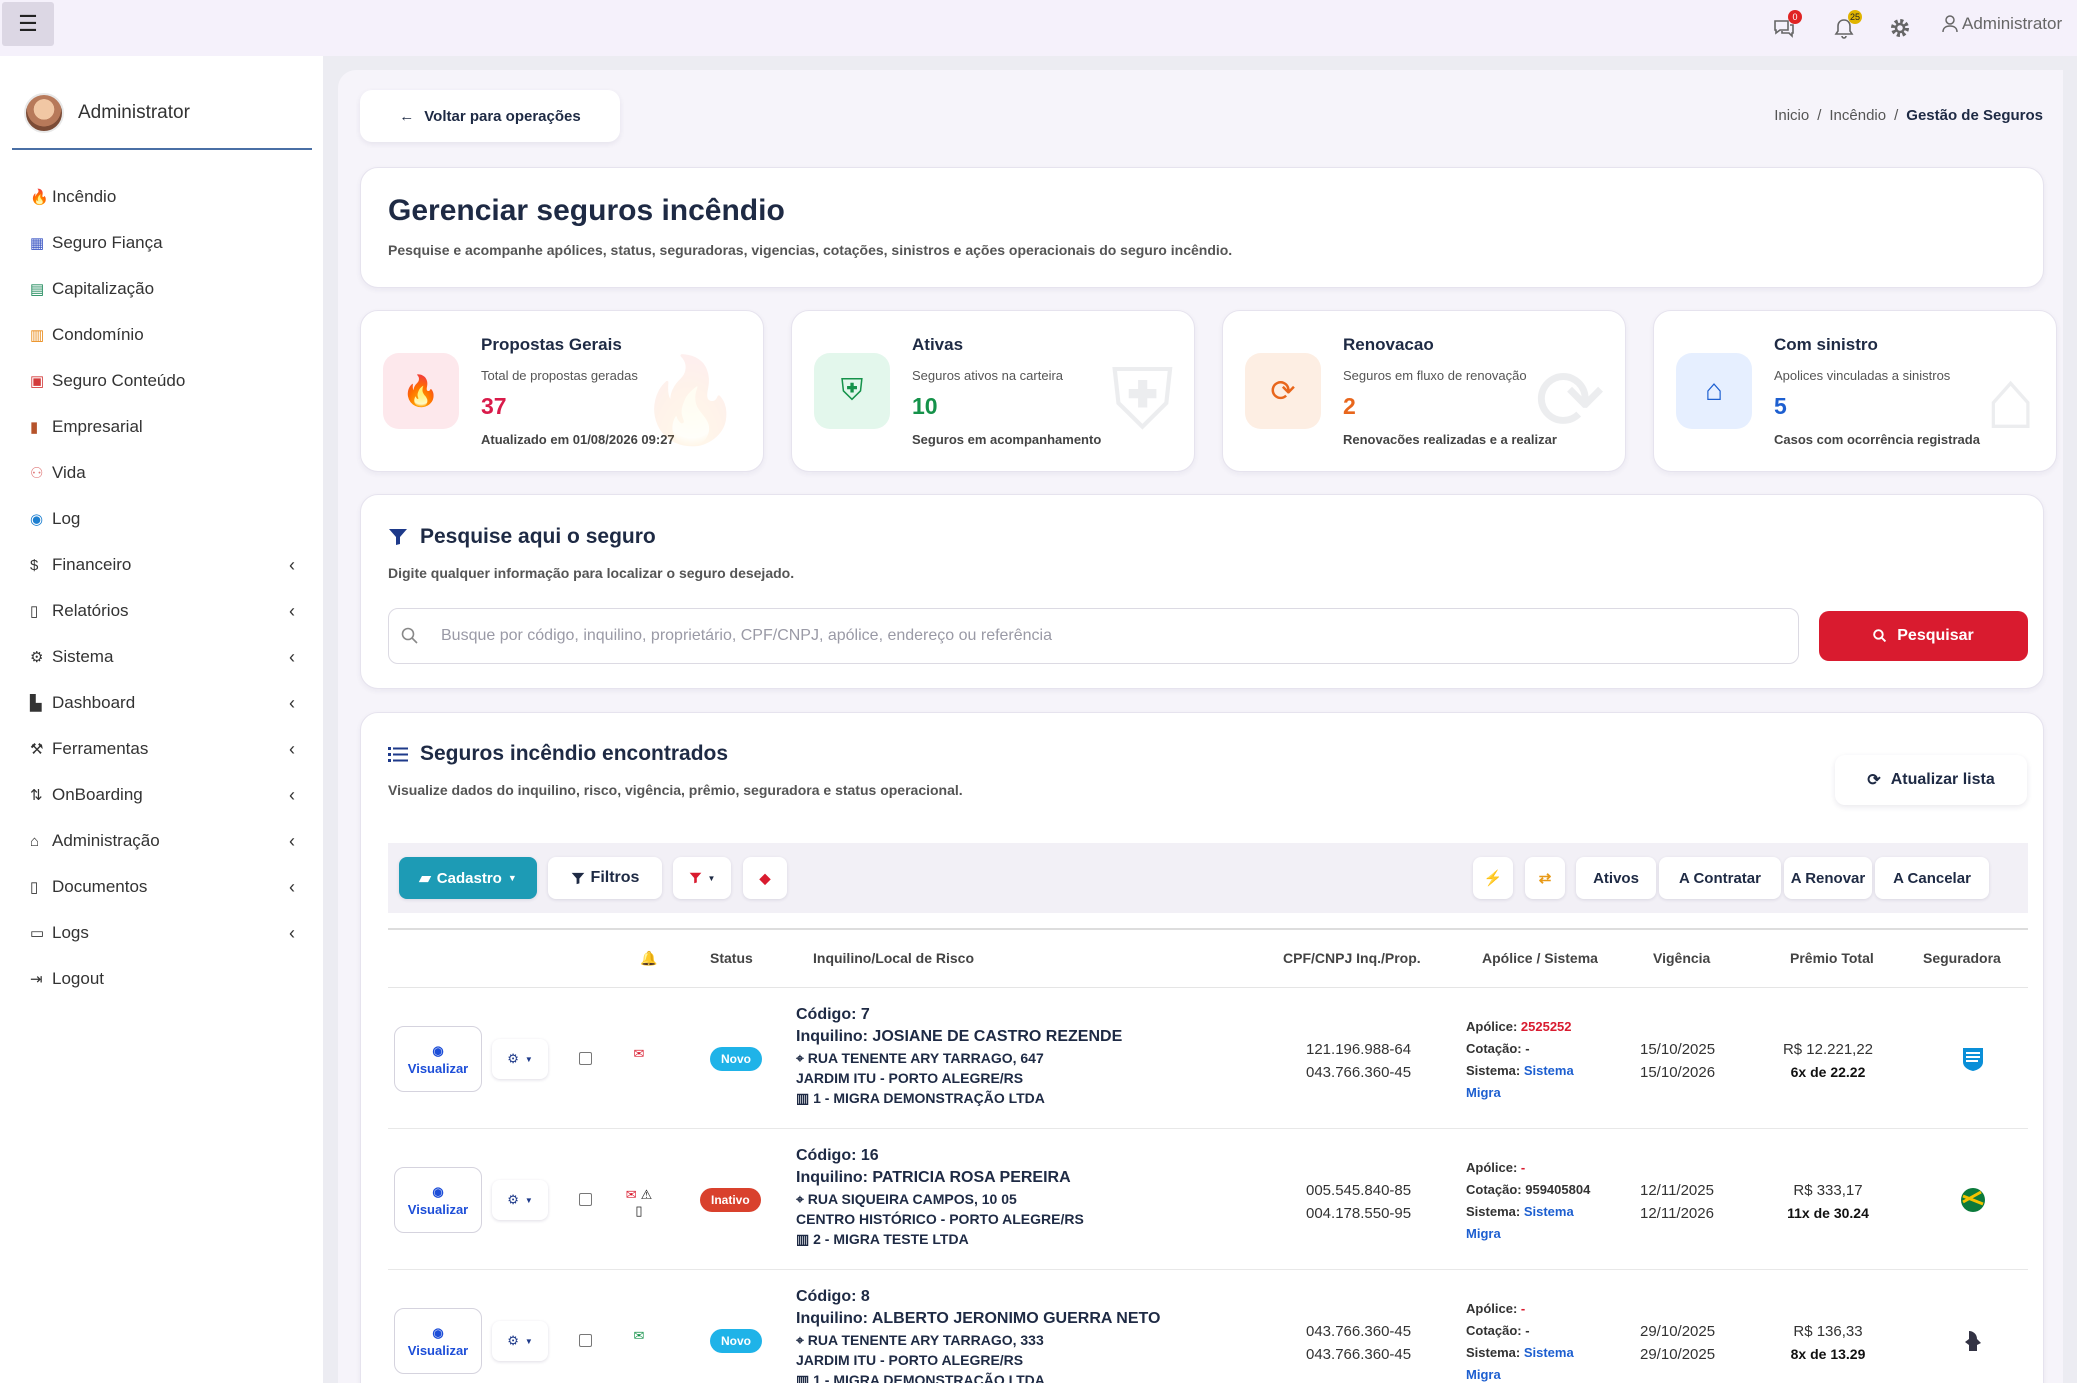 This screenshot has height=1383, width=2077. I want to click on gear-icon, so click(1900, 28).